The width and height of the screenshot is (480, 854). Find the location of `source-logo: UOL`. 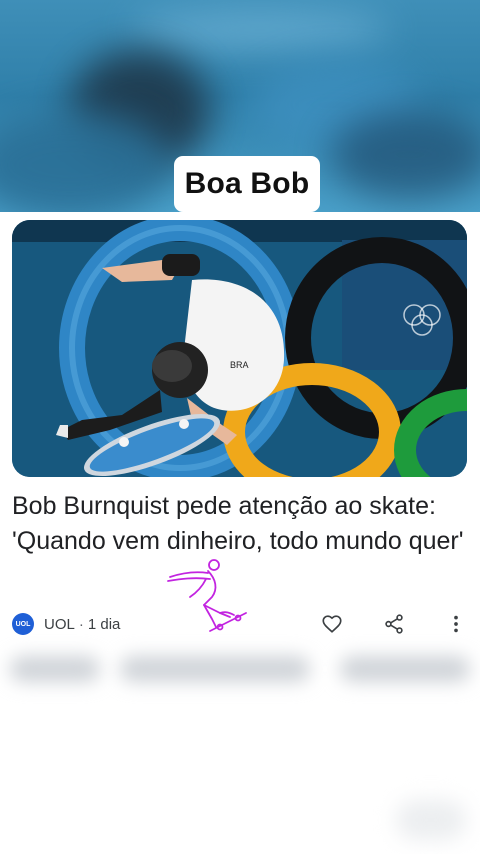

source-logo: UOL is located at coordinates (23, 624).